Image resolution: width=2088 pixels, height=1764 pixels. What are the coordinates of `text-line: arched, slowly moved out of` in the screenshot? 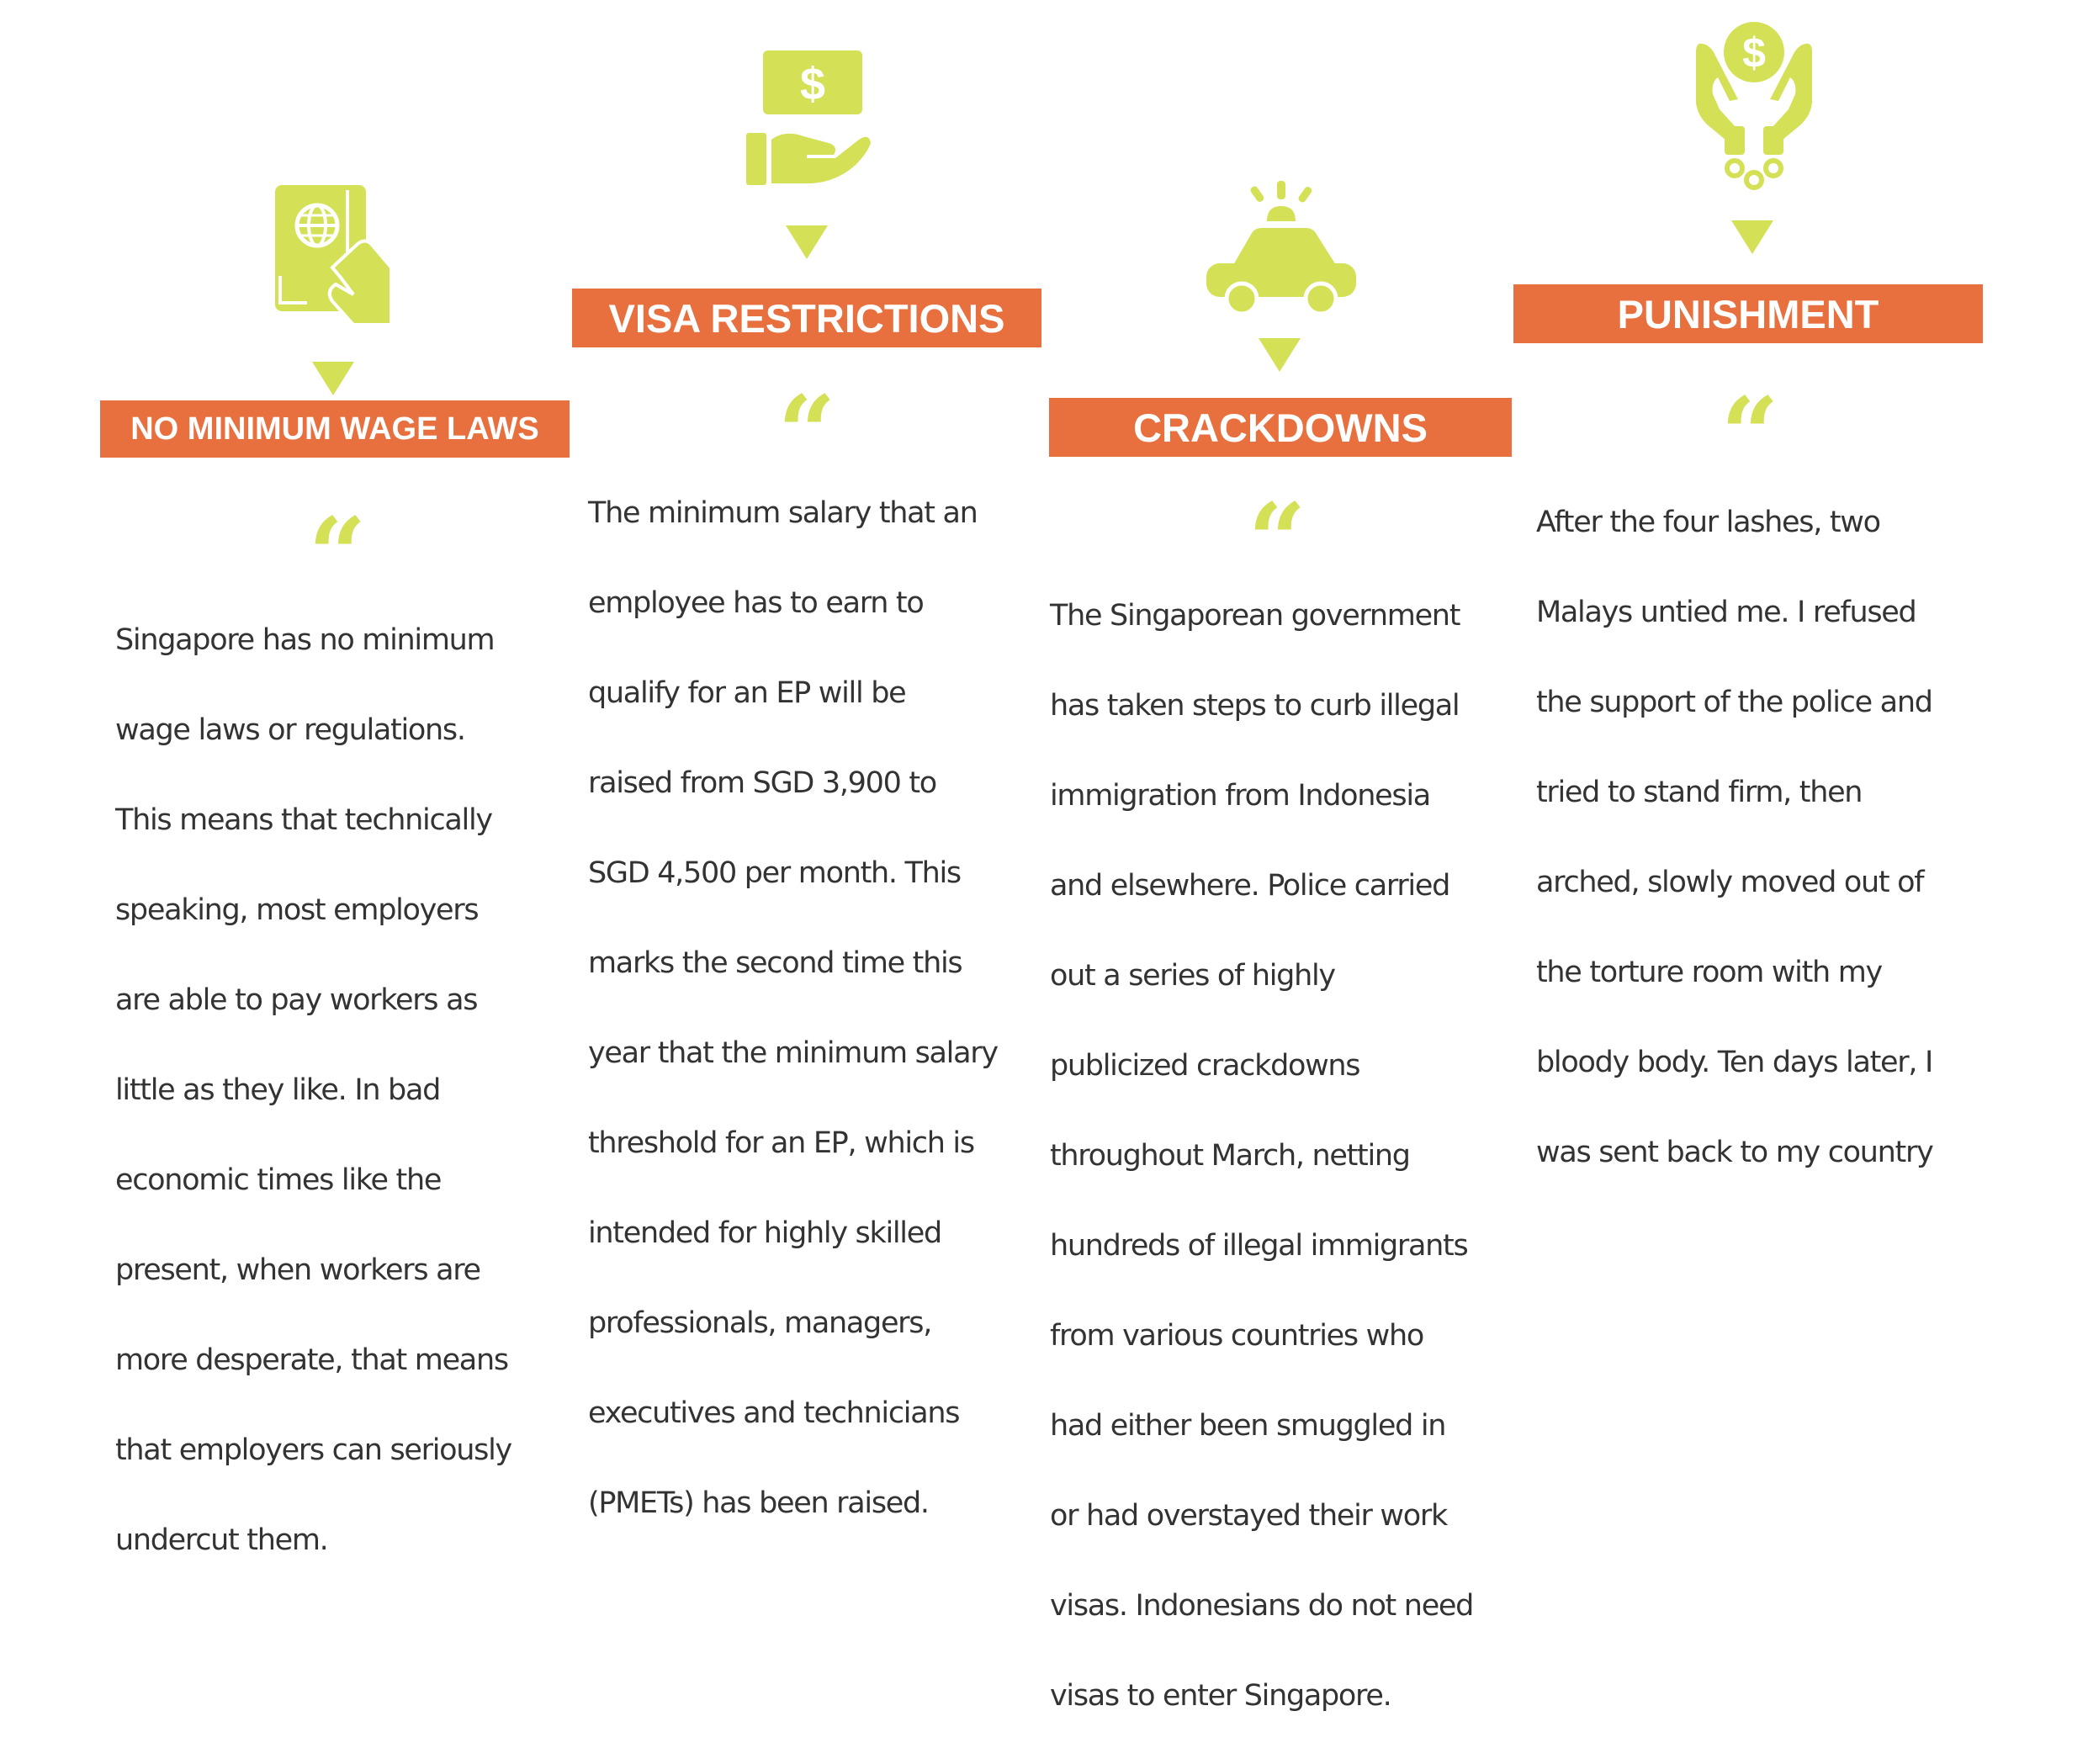 It's located at (1731, 882).